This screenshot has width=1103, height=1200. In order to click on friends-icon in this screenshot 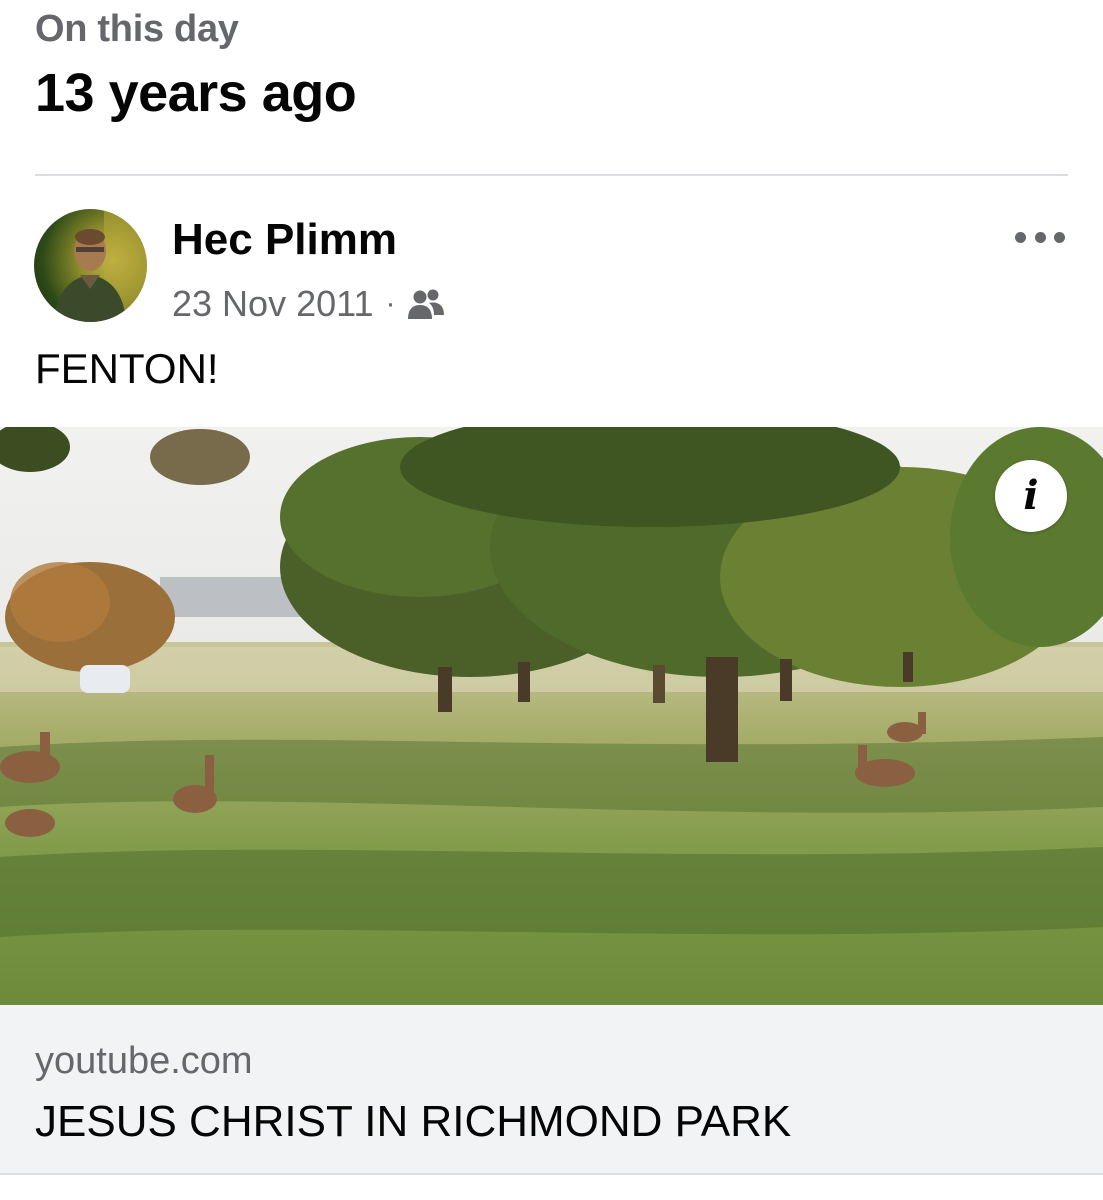, I will do `click(426, 304)`.